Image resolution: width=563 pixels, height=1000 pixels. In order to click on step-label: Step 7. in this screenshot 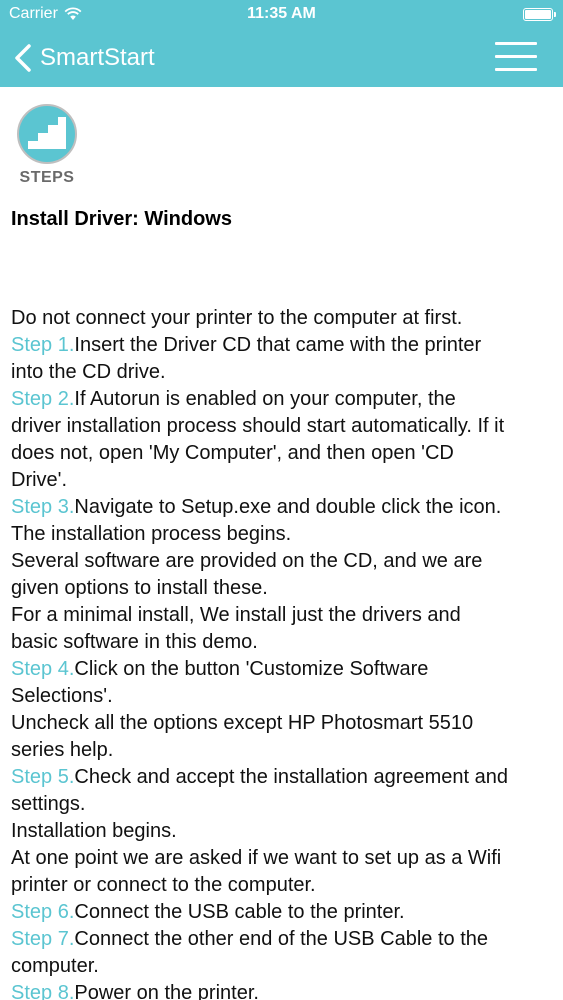, I will do `click(43, 939)`.